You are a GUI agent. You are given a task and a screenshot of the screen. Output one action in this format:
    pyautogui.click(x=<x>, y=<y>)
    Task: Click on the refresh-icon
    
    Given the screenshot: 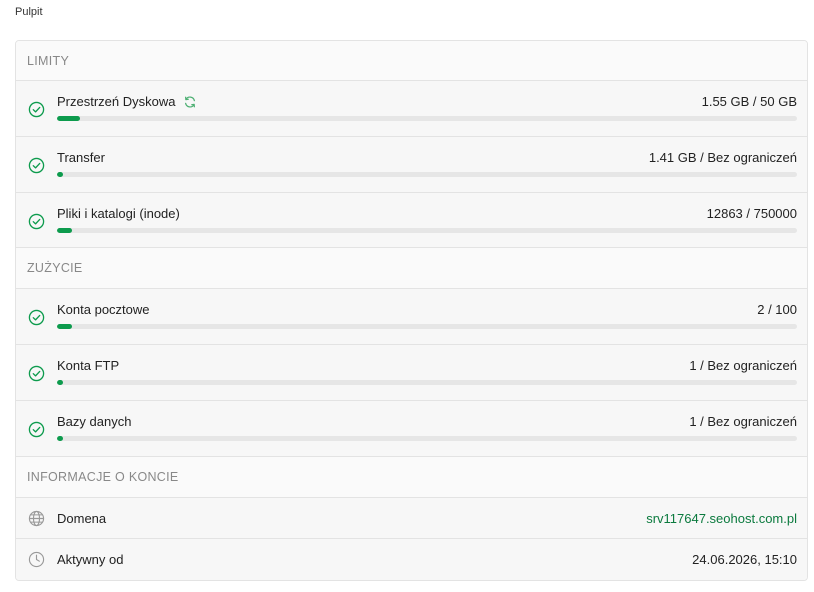 What is the action you would take?
    pyautogui.click(x=190, y=102)
    